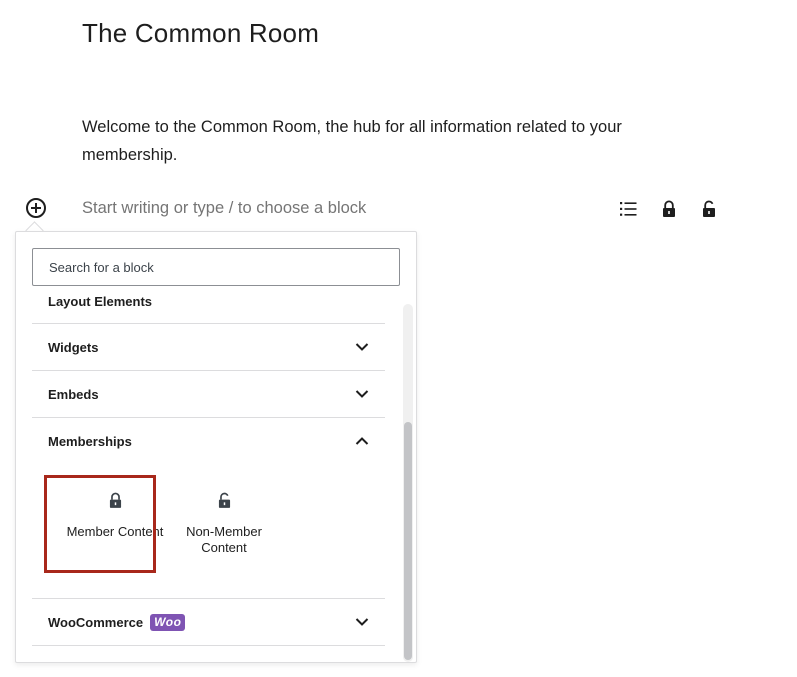  What do you see at coordinates (90, 441) in the screenshot?
I see `category-label: Memberships` at bounding box center [90, 441].